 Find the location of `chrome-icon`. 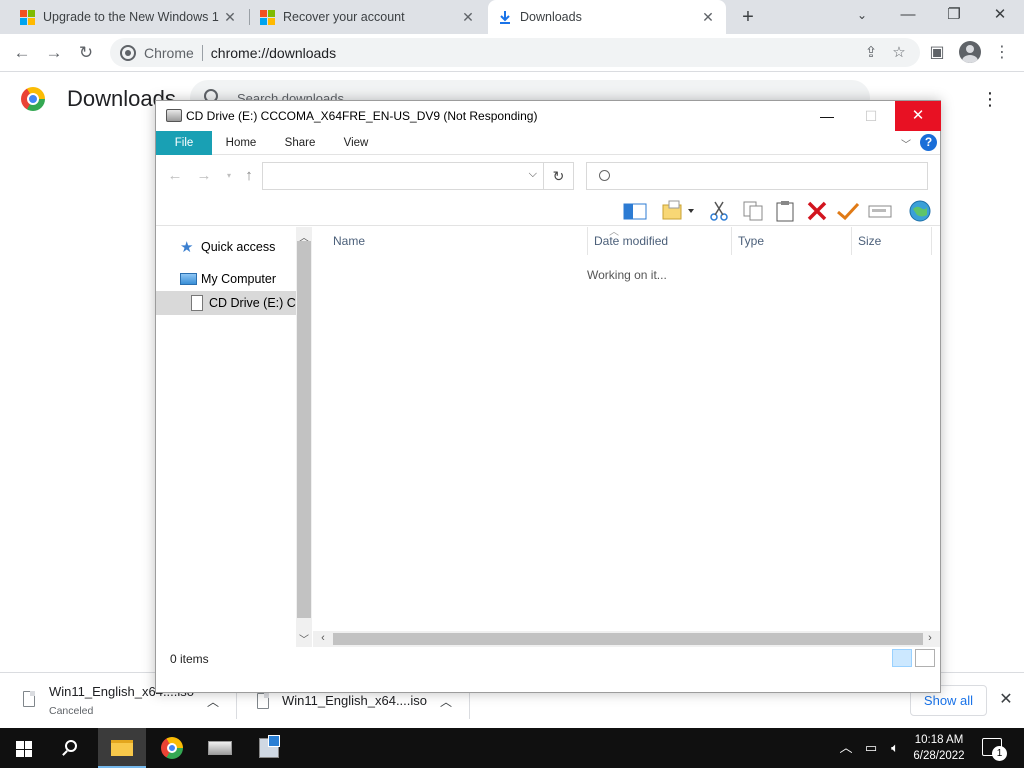

chrome-icon is located at coordinates (172, 748).